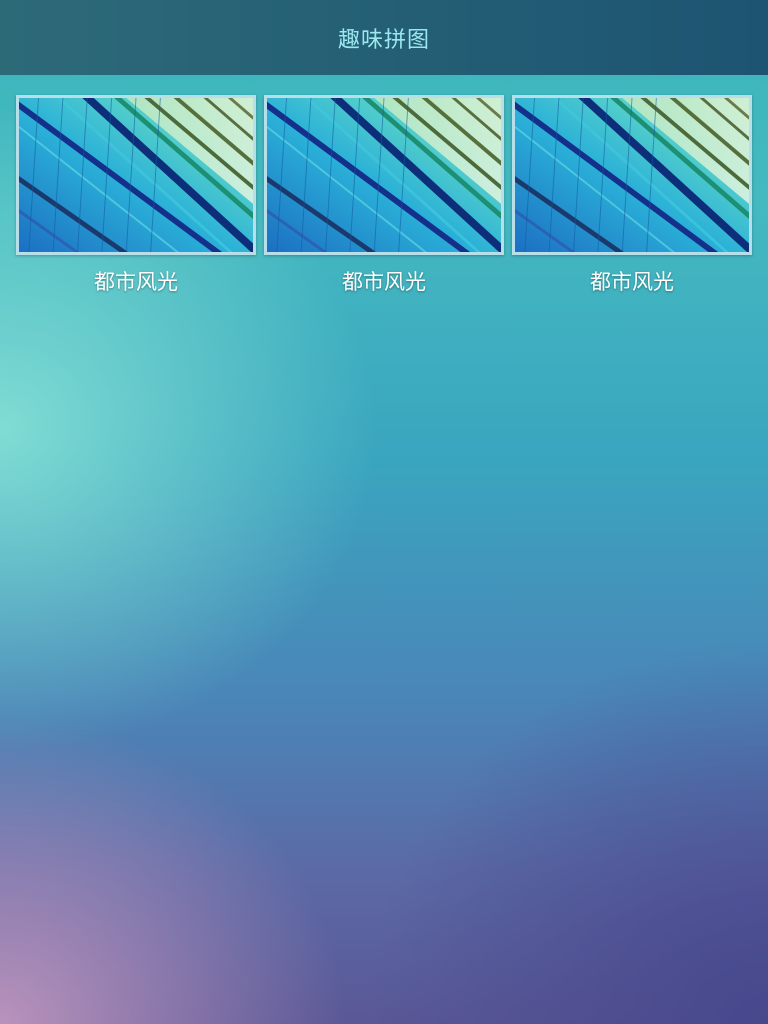 This screenshot has width=768, height=1024. I want to click on page-title: 趣味拼图, so click(383, 40).